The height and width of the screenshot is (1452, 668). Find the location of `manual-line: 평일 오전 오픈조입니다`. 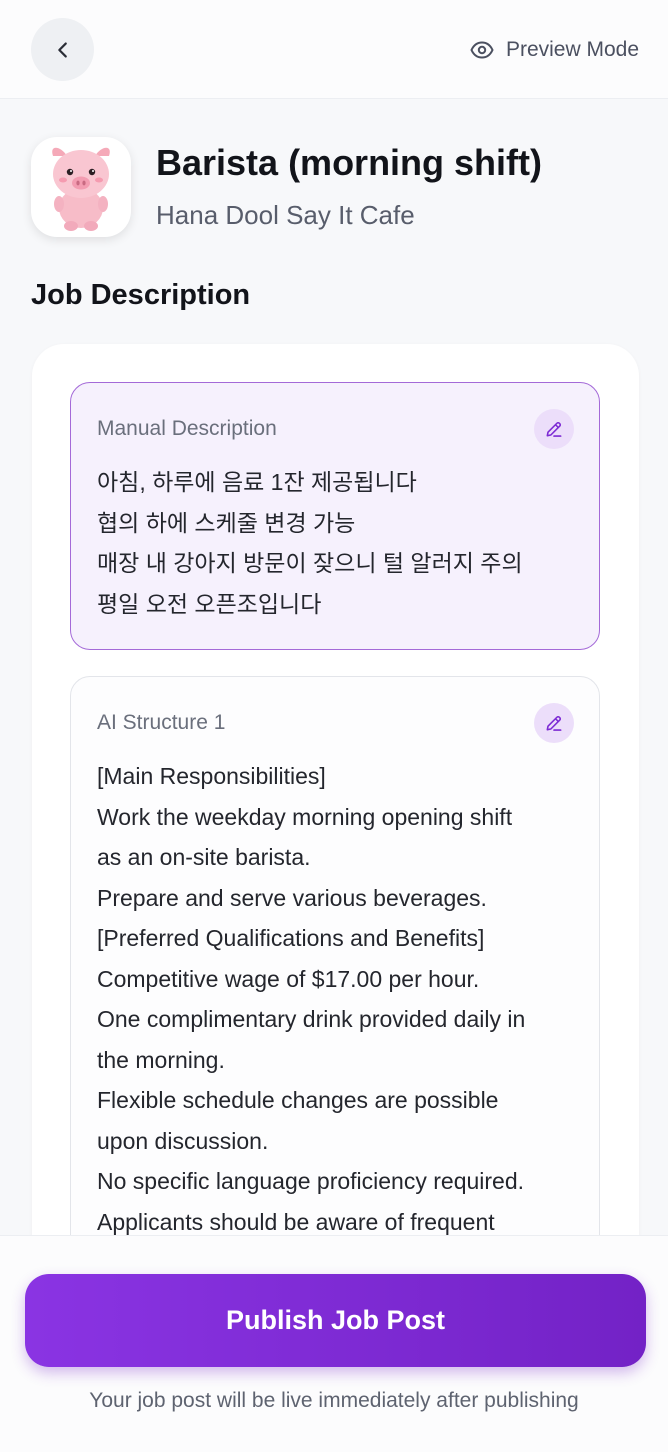

manual-line: 평일 오전 오픈조입니다 is located at coordinates (209, 603).